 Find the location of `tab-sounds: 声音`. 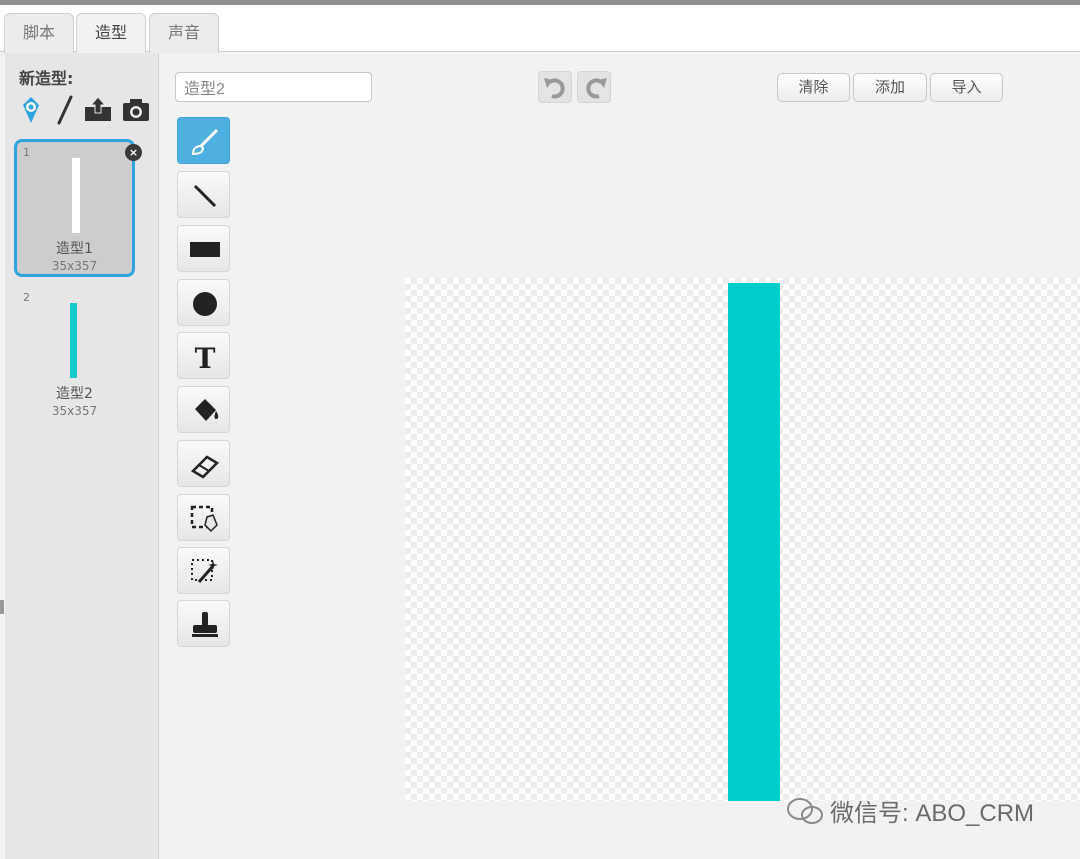

tab-sounds: 声音 is located at coordinates (184, 33).